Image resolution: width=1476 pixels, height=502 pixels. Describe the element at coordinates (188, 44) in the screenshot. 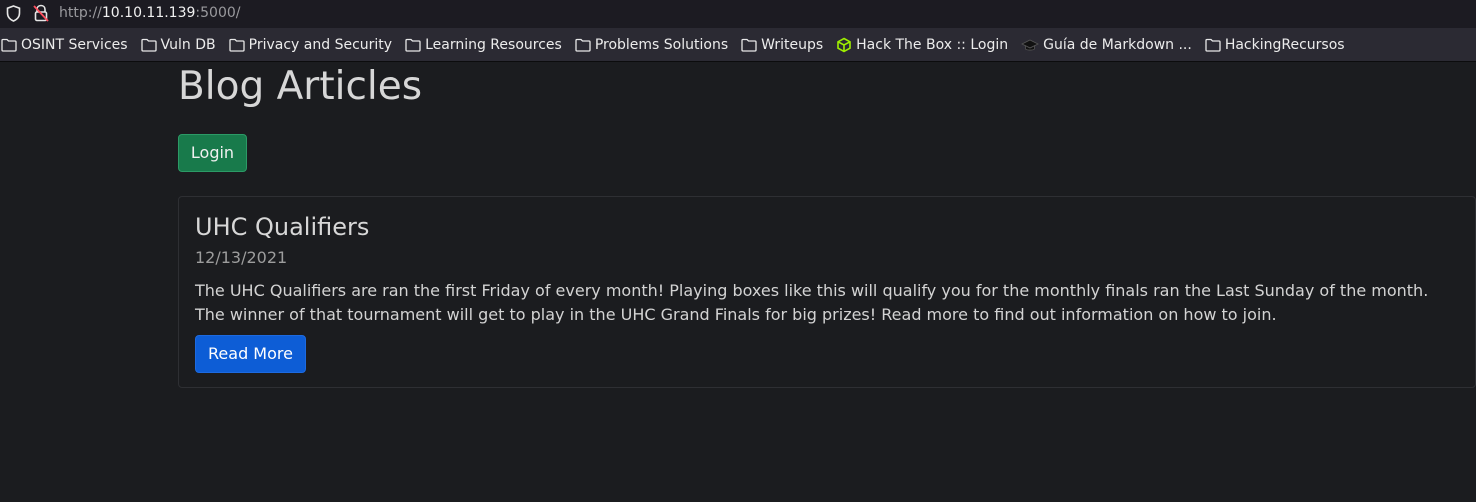

I see `bookmark-label: Vuln DB` at that location.